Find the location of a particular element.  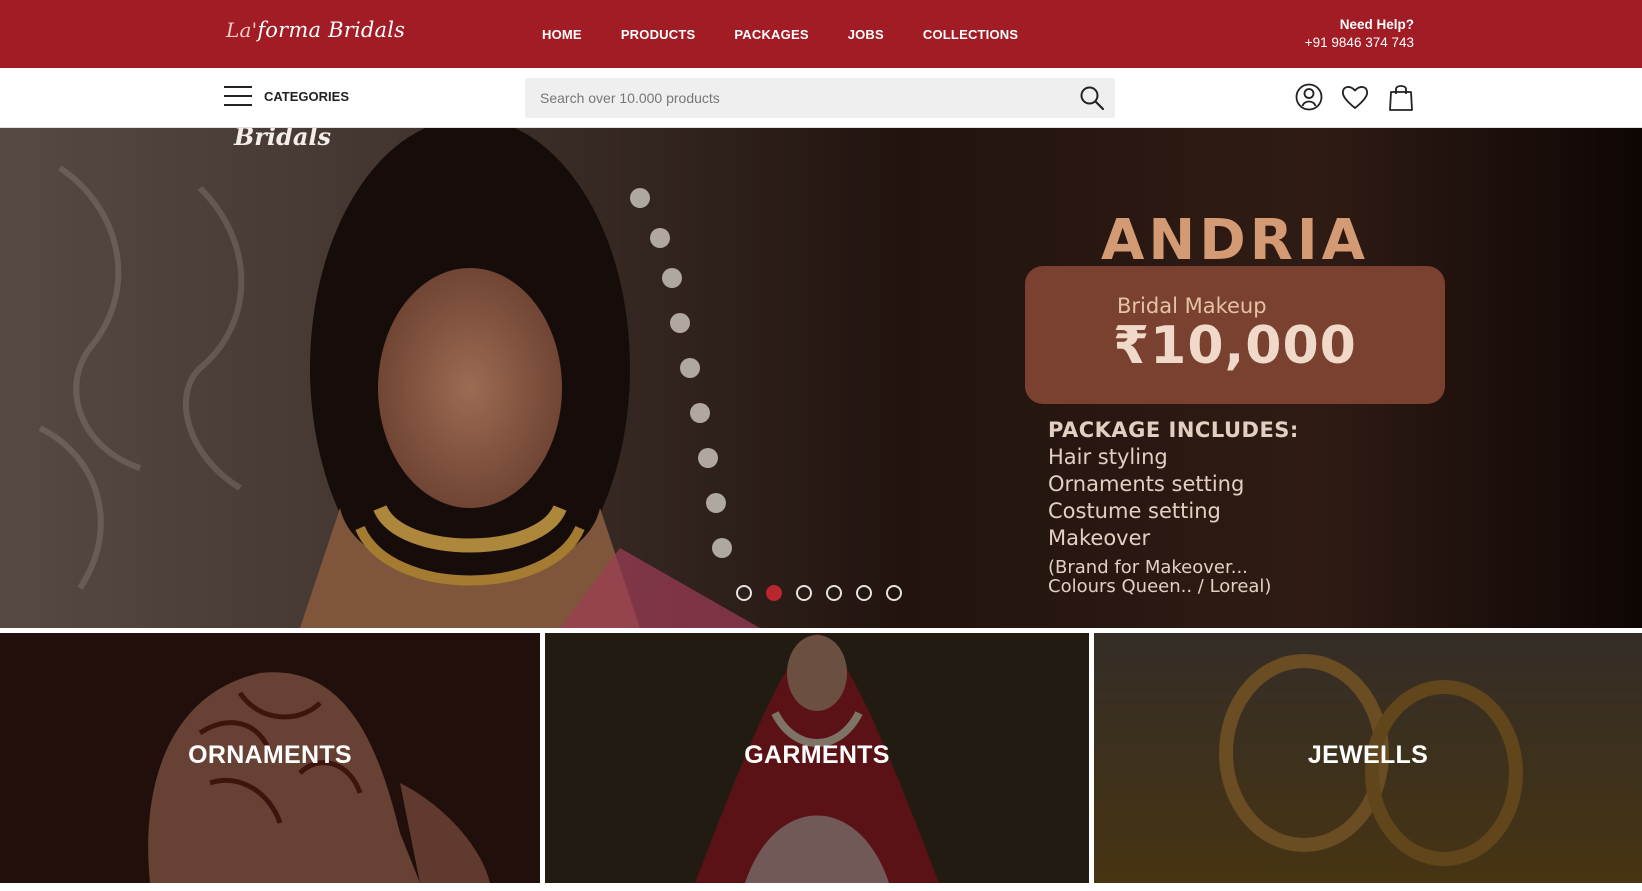

package-heading: PACKAGE INCLUDES: is located at coordinates (1173, 430).